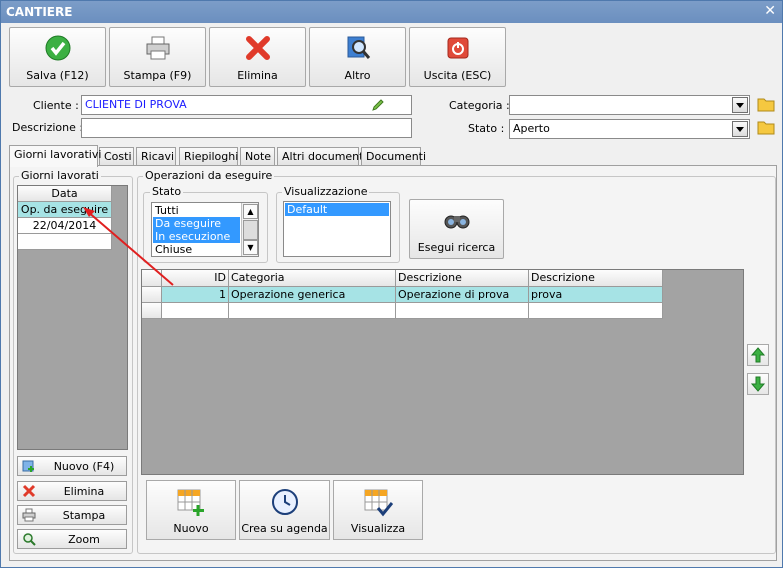 The image size is (783, 568). I want to click on close-icon: ✕, so click(770, 11).